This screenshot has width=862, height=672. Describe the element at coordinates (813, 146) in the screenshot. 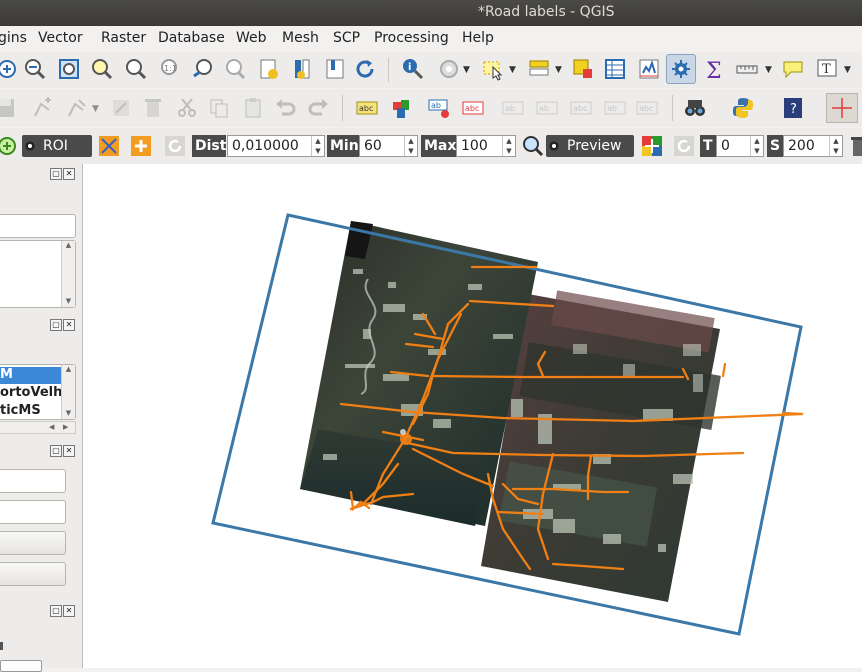

I see `s-input: 200 ▲ ▼` at that location.